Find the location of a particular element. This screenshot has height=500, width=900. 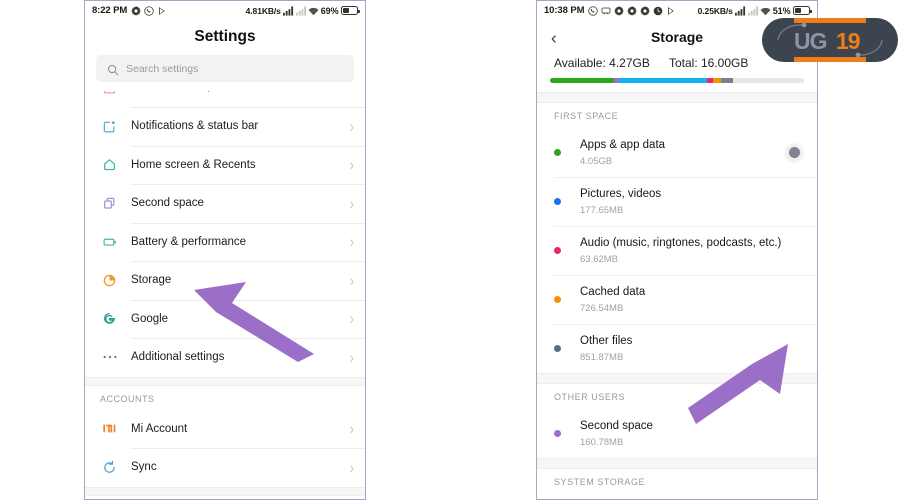

search-icon is located at coordinates (113, 69).